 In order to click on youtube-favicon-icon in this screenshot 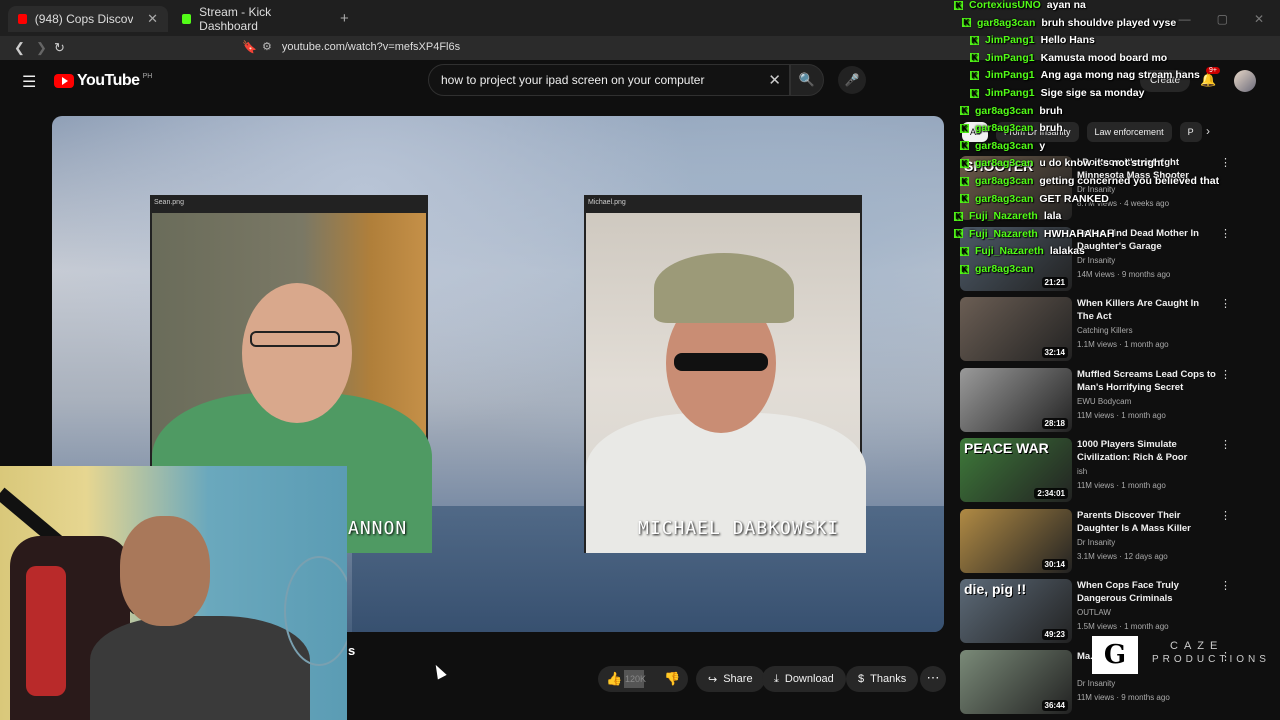, I will do `click(22, 19)`.